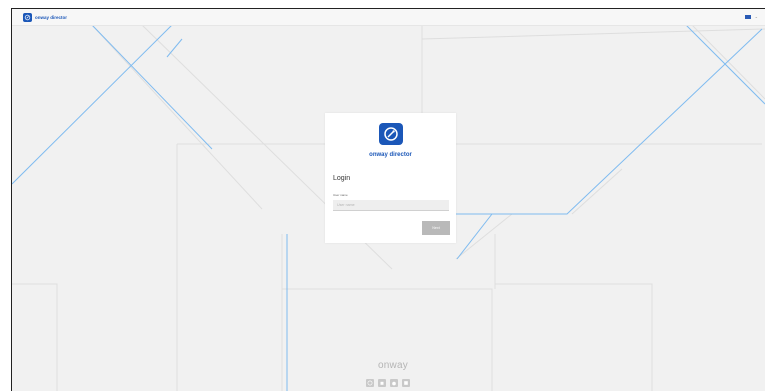  I want to click on username-label: User name, so click(340, 195).